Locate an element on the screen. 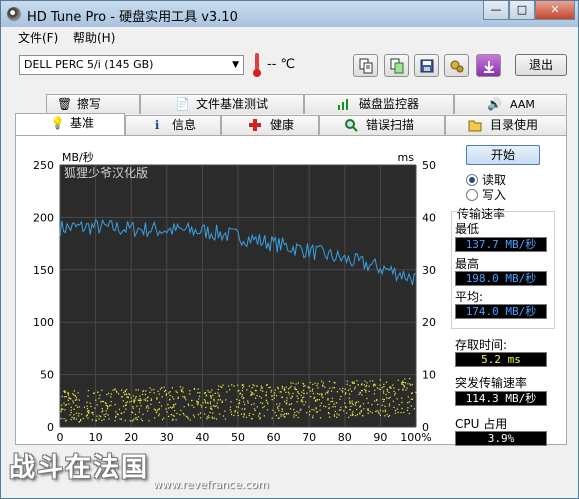  tab-error-scan: 错误扫描 is located at coordinates (382, 125).